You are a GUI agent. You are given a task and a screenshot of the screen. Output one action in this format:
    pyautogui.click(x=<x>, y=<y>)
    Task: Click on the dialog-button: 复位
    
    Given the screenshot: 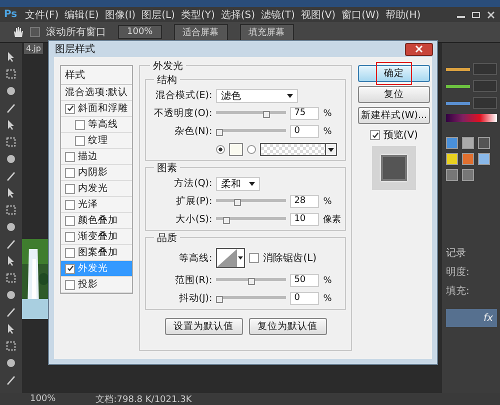 What is the action you would take?
    pyautogui.click(x=394, y=94)
    